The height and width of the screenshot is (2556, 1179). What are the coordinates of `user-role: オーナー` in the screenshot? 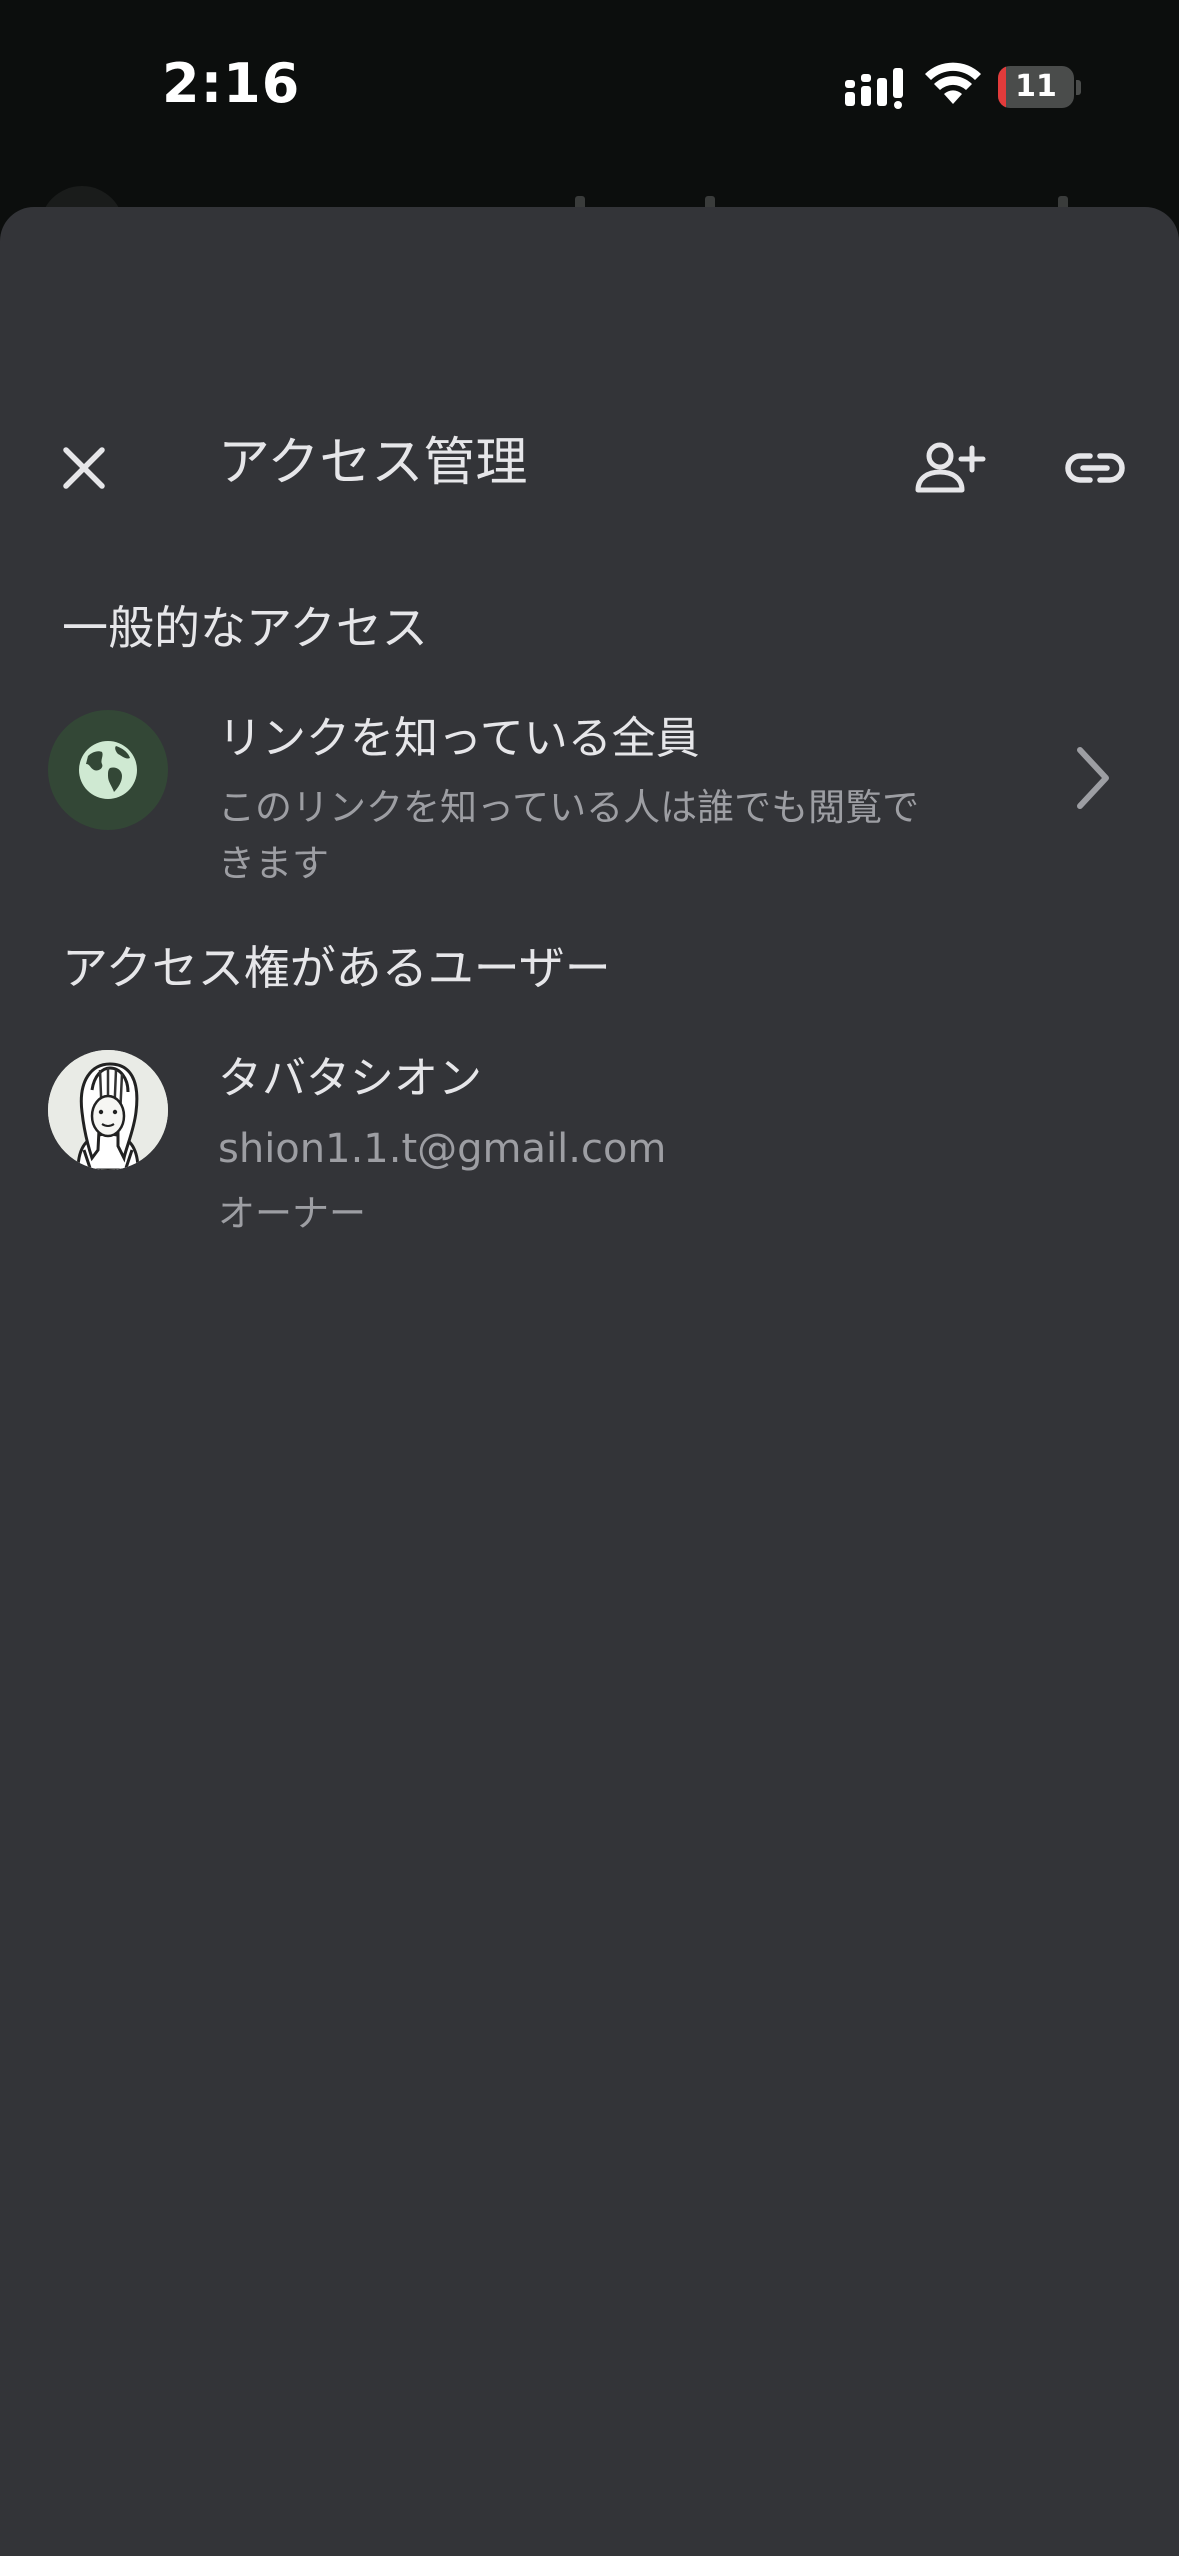 It's located at (292, 1213).